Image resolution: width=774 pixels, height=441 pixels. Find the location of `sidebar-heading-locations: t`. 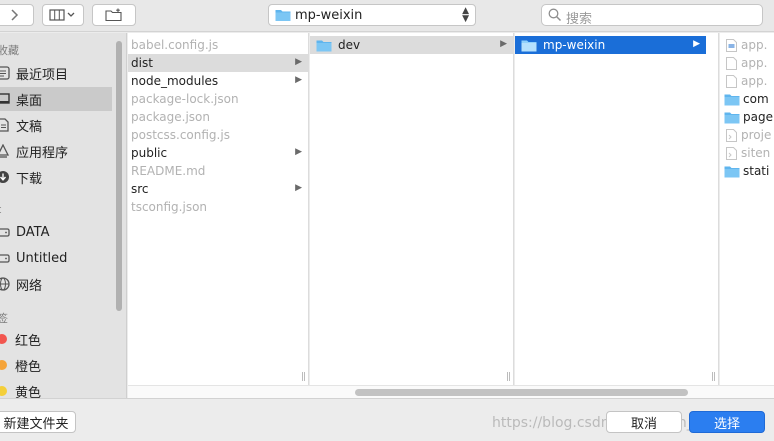

sidebar-heading-locations: t is located at coordinates (0, 209).